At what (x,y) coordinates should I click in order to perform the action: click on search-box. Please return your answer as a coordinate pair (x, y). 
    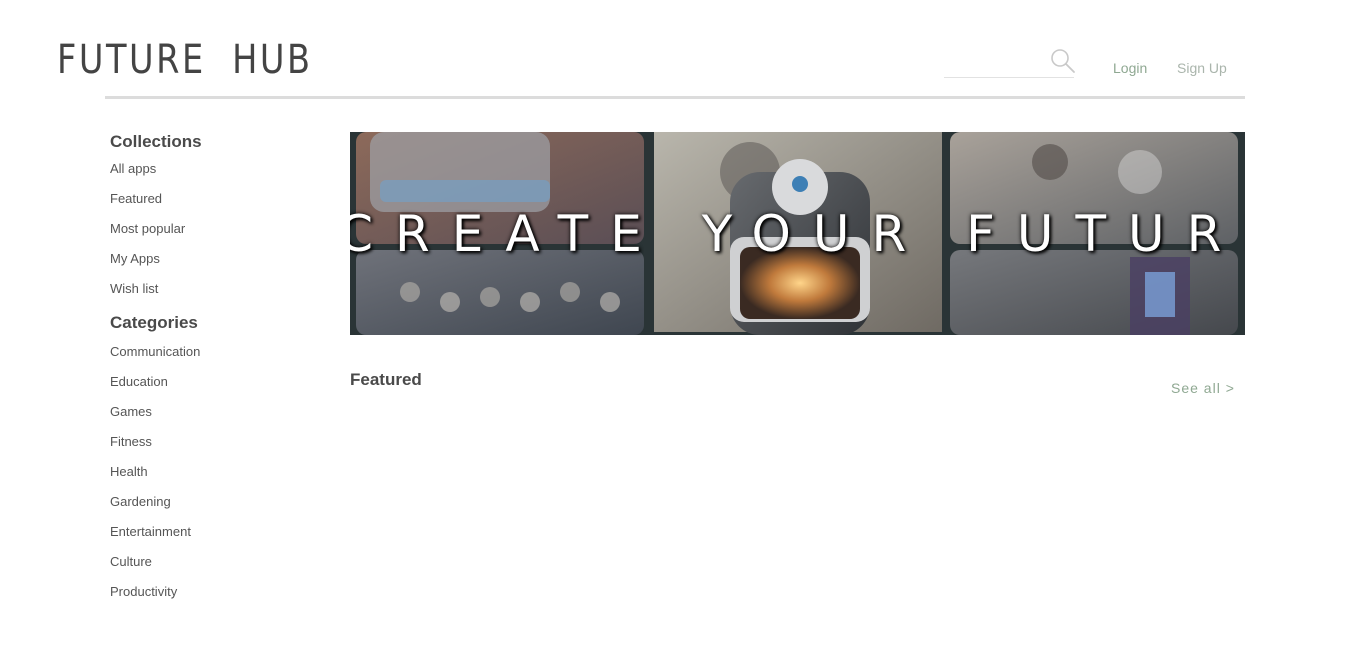
    Looking at the image, I should click on (1010, 61).